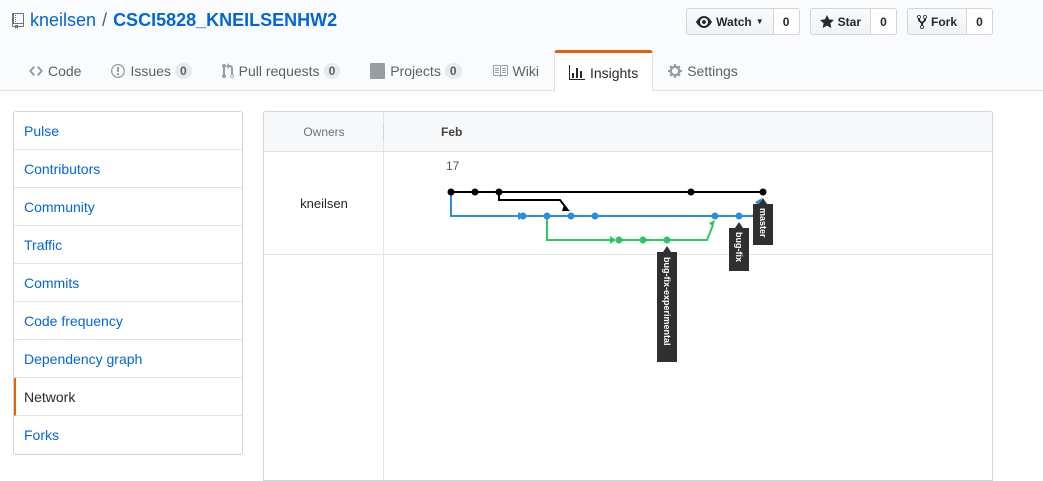 The width and height of the screenshot is (1043, 481). Describe the element at coordinates (453, 71) in the screenshot. I see `projects-counter: 0` at that location.